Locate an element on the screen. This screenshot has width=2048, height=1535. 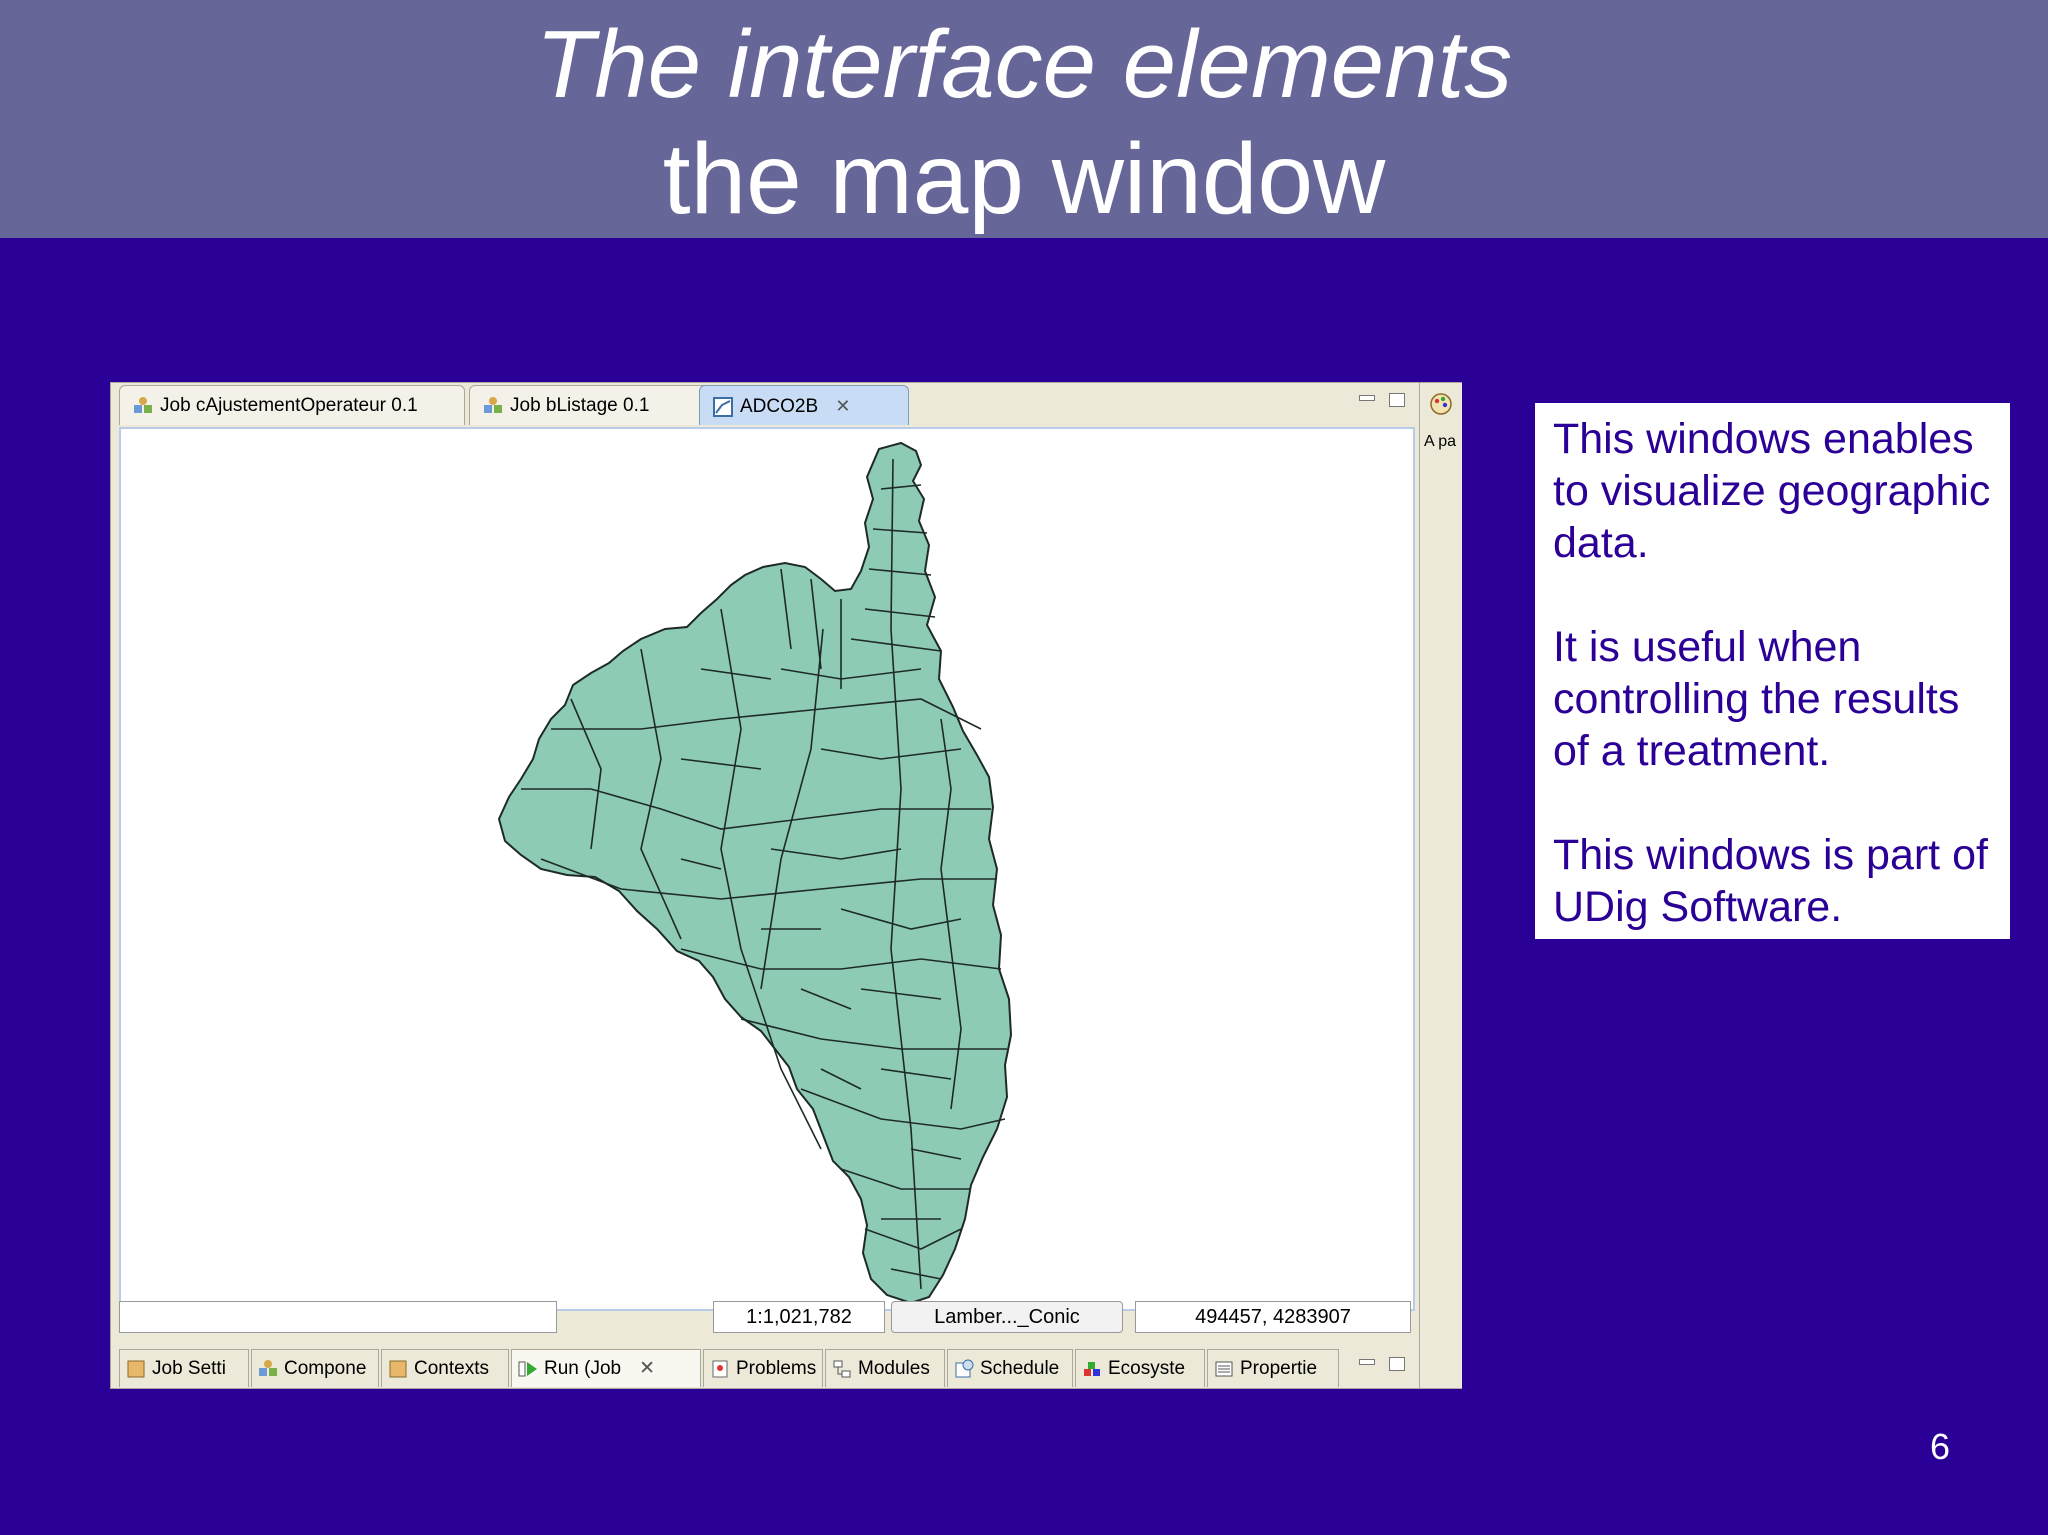
problems-icon is located at coordinates (720, 1369).